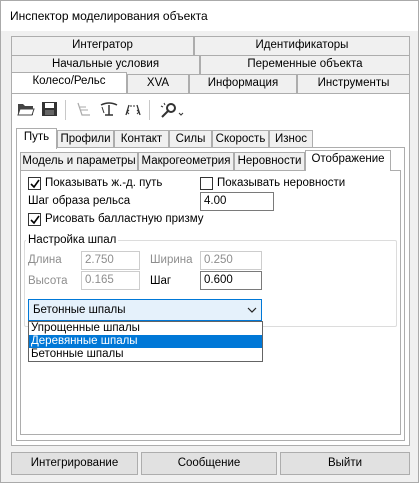 The height and width of the screenshot is (483, 419). Describe the element at coordinates (237, 201) in the screenshot. I see `rail-step-field: 4.00` at that location.